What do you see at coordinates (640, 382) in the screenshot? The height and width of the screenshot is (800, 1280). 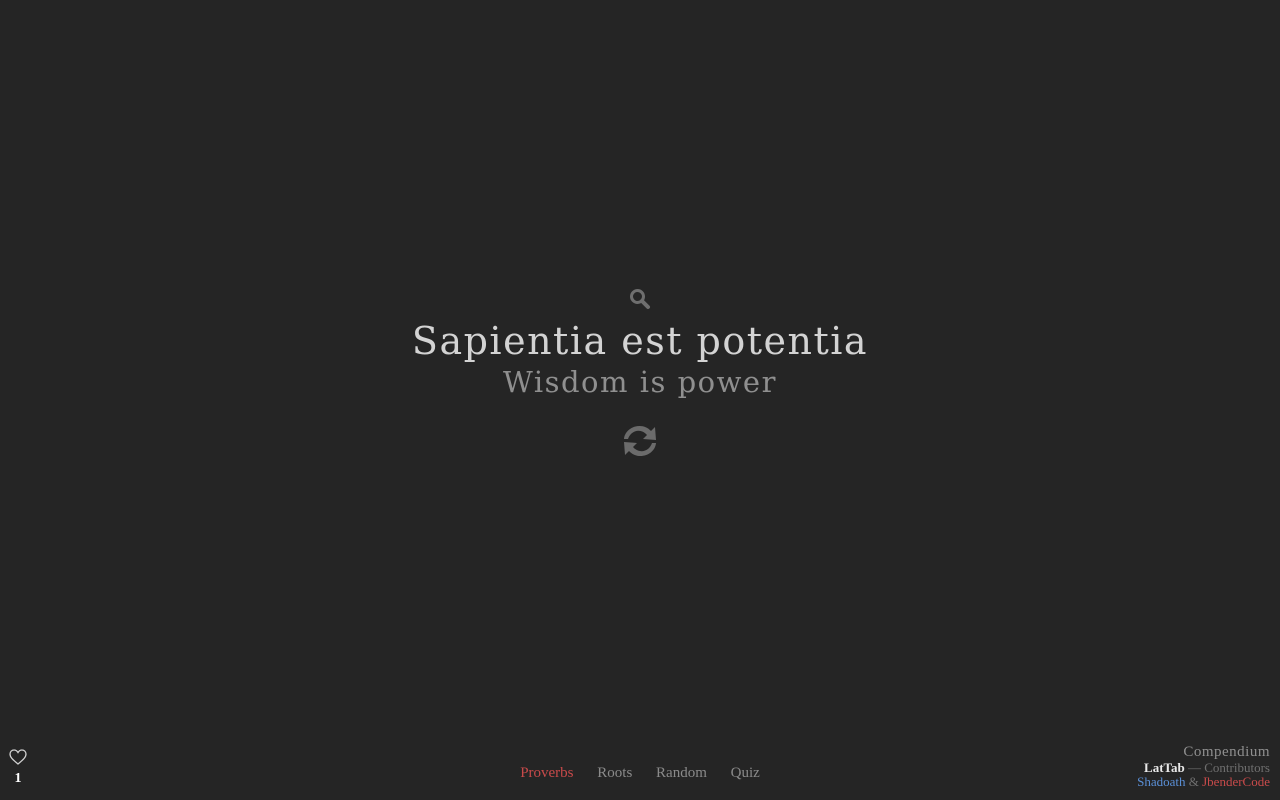 I see `quote-translation: Wisdom is power` at bounding box center [640, 382].